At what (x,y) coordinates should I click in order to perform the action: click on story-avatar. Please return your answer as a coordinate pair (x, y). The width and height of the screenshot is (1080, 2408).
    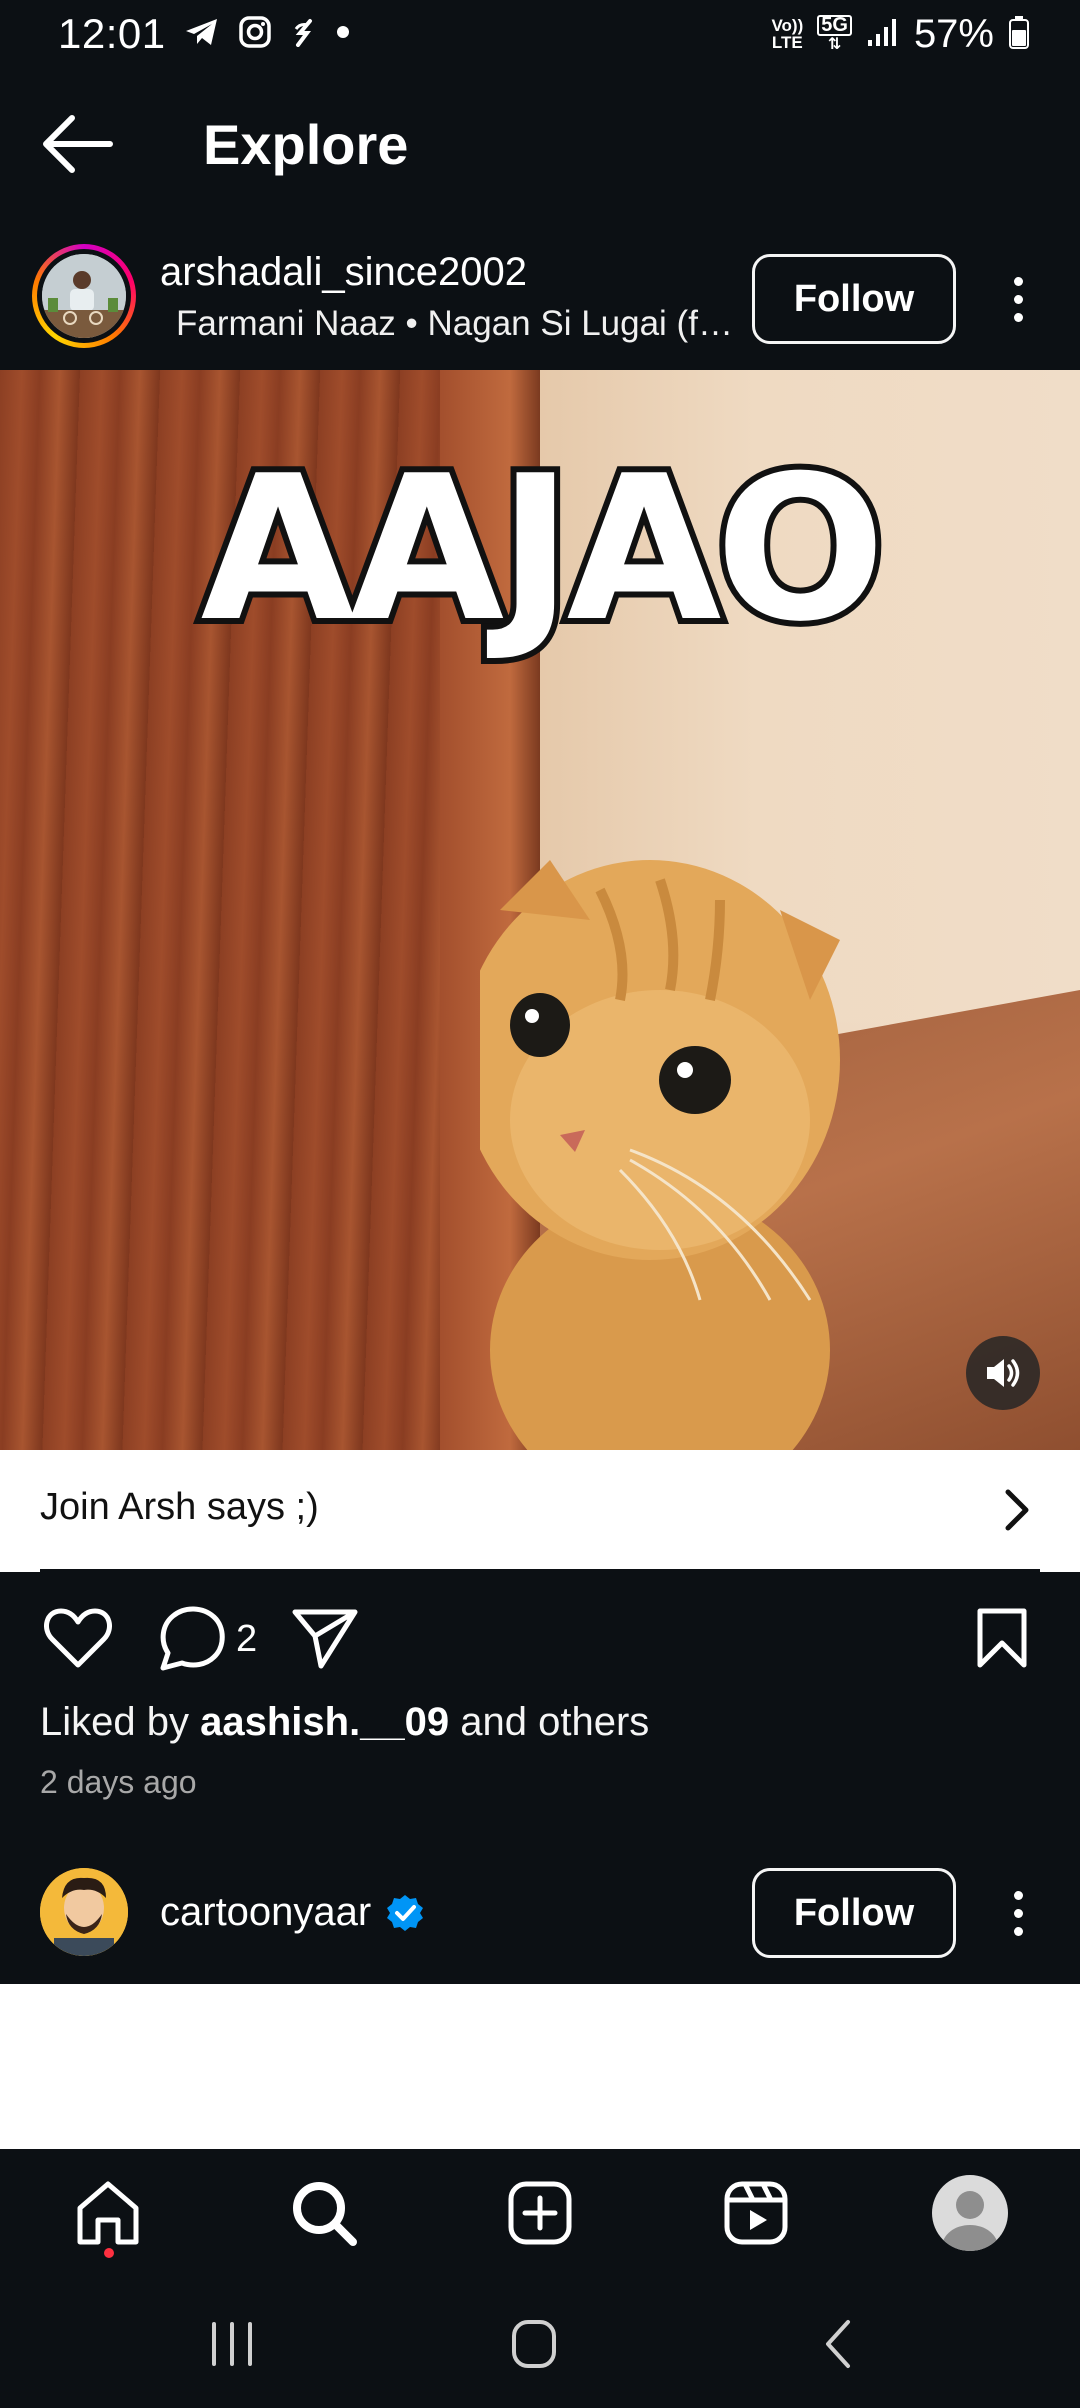
    Looking at the image, I should click on (84, 296).